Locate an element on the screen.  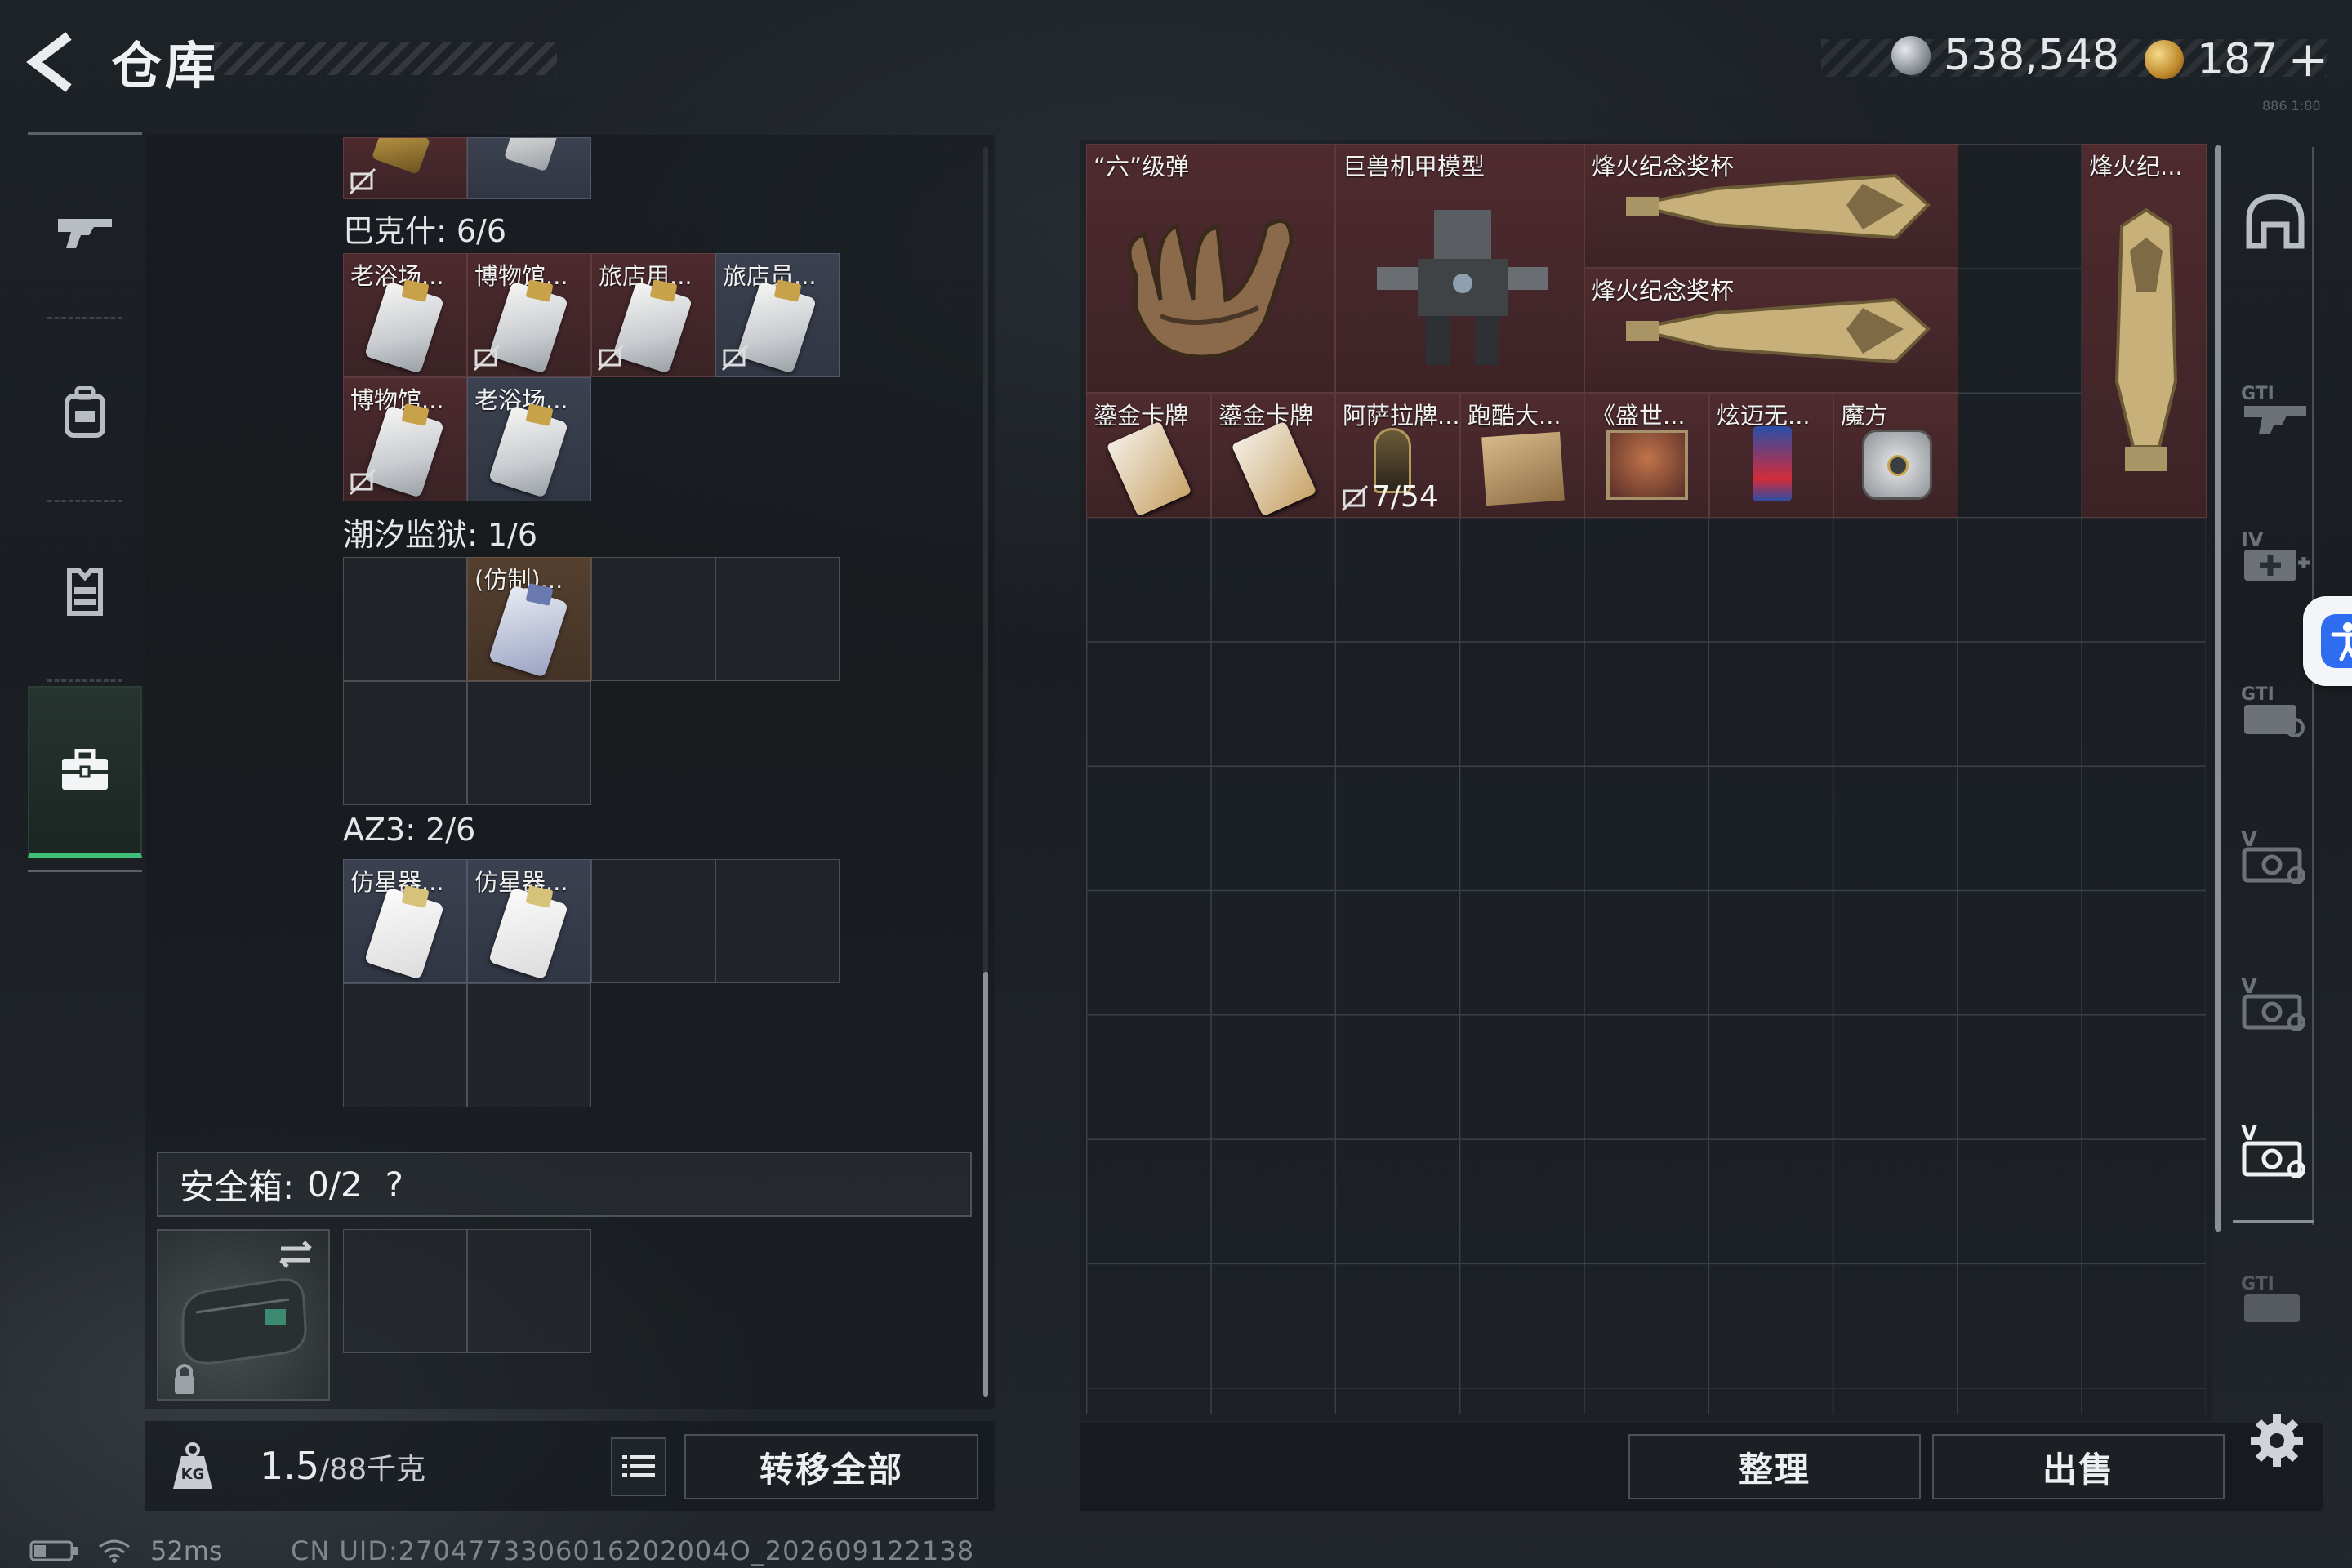
gti-case-icon: GTI is located at coordinates (2270, 1298).